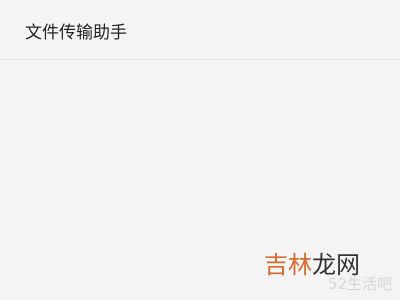  What do you see at coordinates (288, 265) in the screenshot?
I see `watermark-text-orange: 吉林` at bounding box center [288, 265].